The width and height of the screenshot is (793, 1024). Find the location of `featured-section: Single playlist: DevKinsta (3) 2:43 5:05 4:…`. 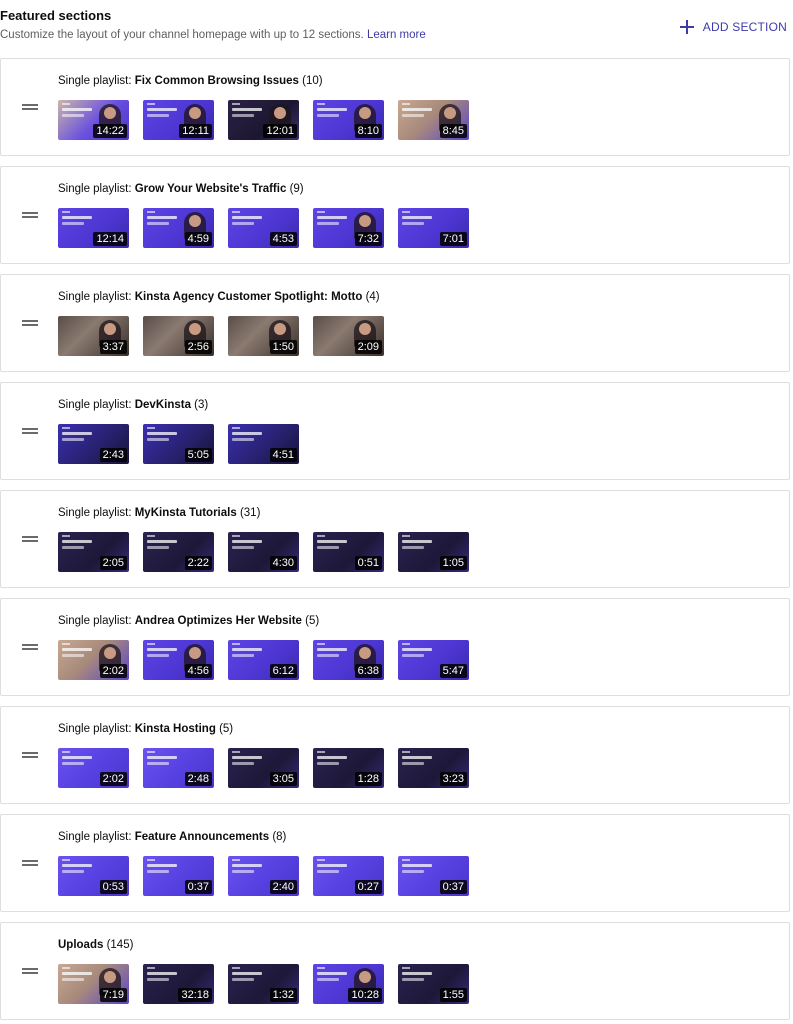

featured-section: Single playlist: DevKinsta (3) 2:43 5:05 4:… is located at coordinates (395, 431).